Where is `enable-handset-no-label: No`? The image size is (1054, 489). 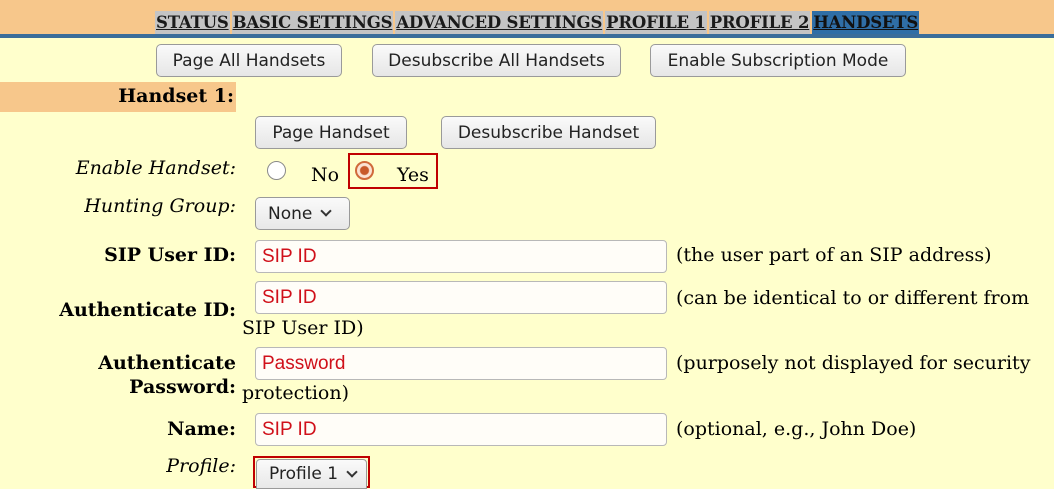
enable-handset-no-label: No is located at coordinates (325, 175).